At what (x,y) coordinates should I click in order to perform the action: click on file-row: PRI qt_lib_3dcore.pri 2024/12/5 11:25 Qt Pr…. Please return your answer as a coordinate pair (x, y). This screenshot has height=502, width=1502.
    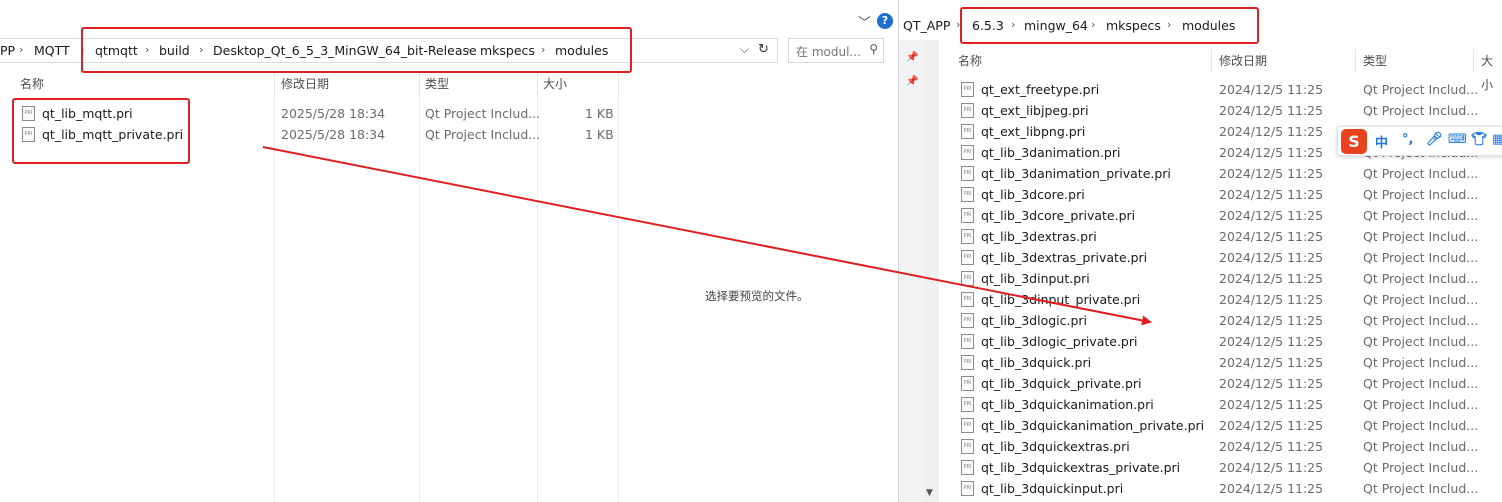
    Looking at the image, I should click on (1231, 194).